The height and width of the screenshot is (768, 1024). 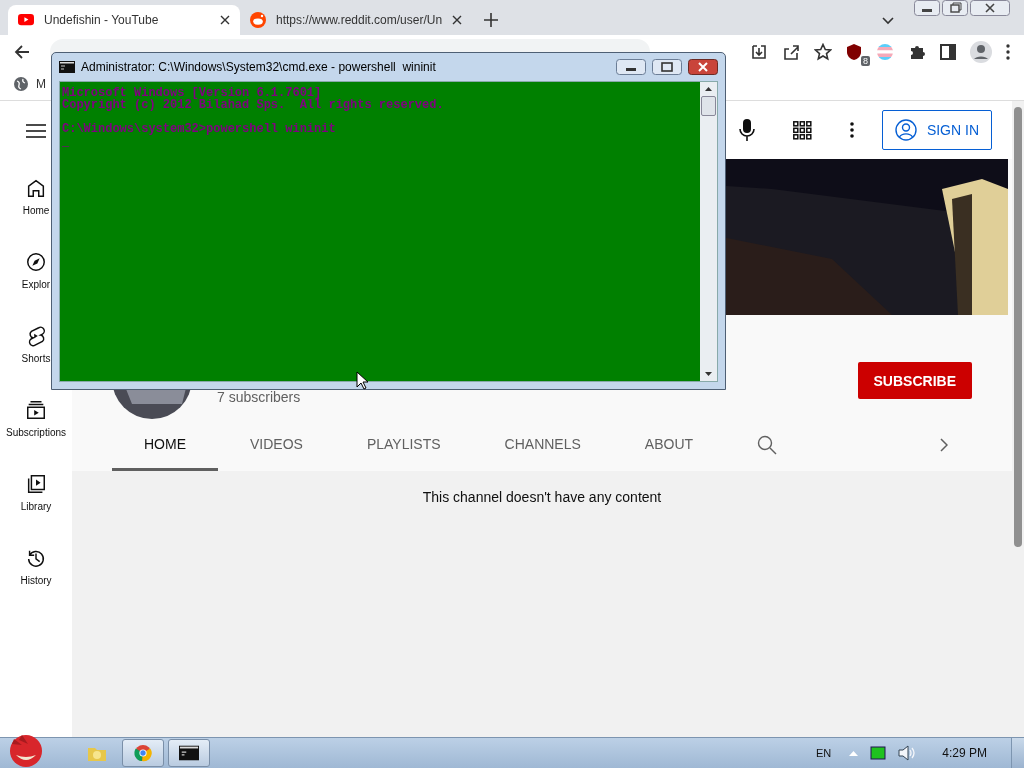 I want to click on bookmark: M, so click(x=30, y=84).